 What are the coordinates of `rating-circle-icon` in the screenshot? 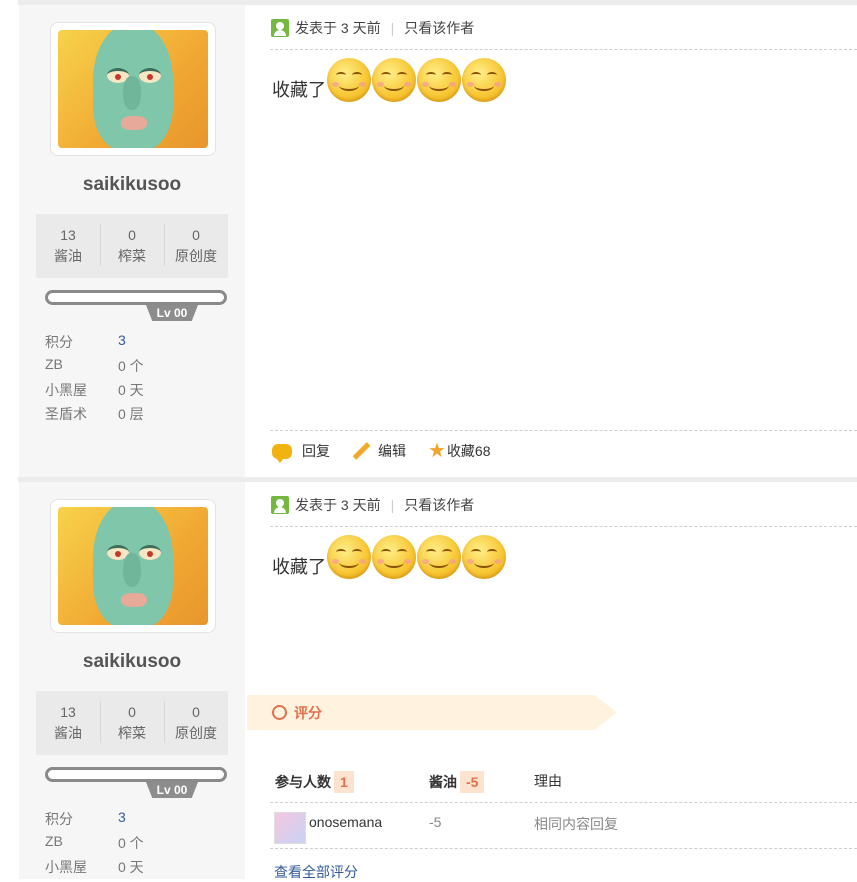 It's located at (279, 712).